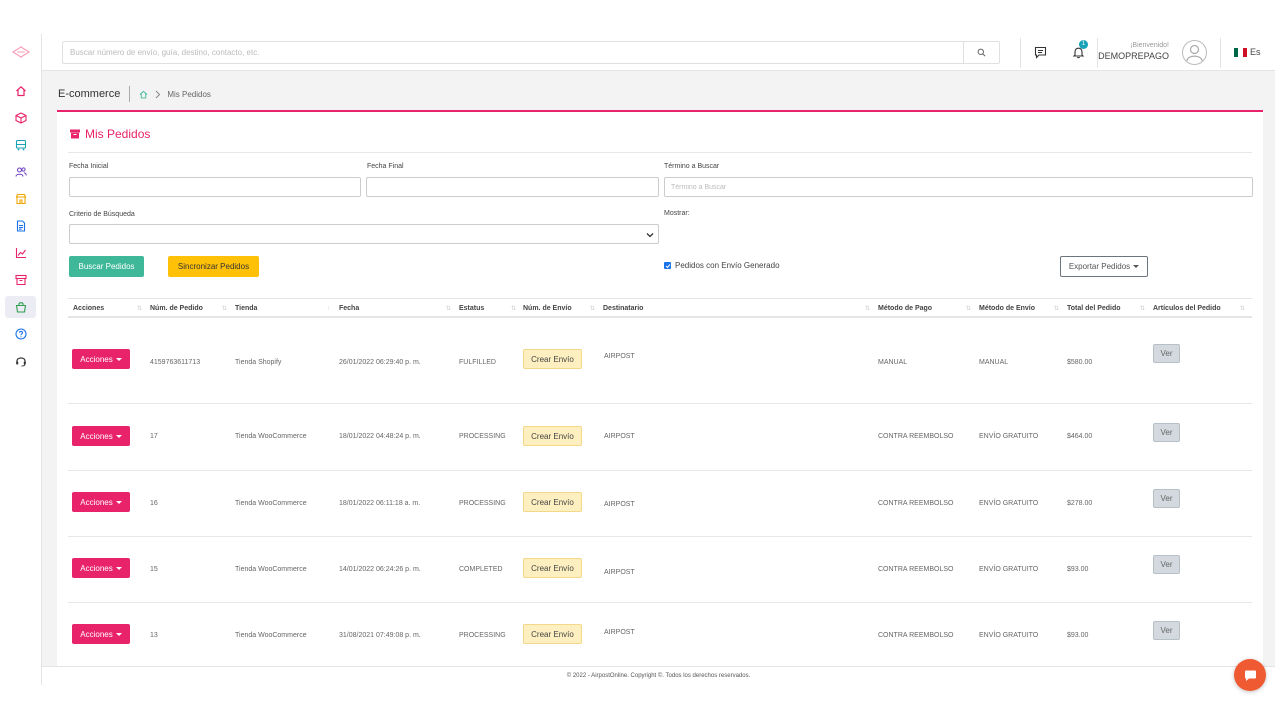 The height and width of the screenshot is (720, 1280). Describe the element at coordinates (349, 308) in the screenshot. I see `header-fecha: Fecha` at that location.